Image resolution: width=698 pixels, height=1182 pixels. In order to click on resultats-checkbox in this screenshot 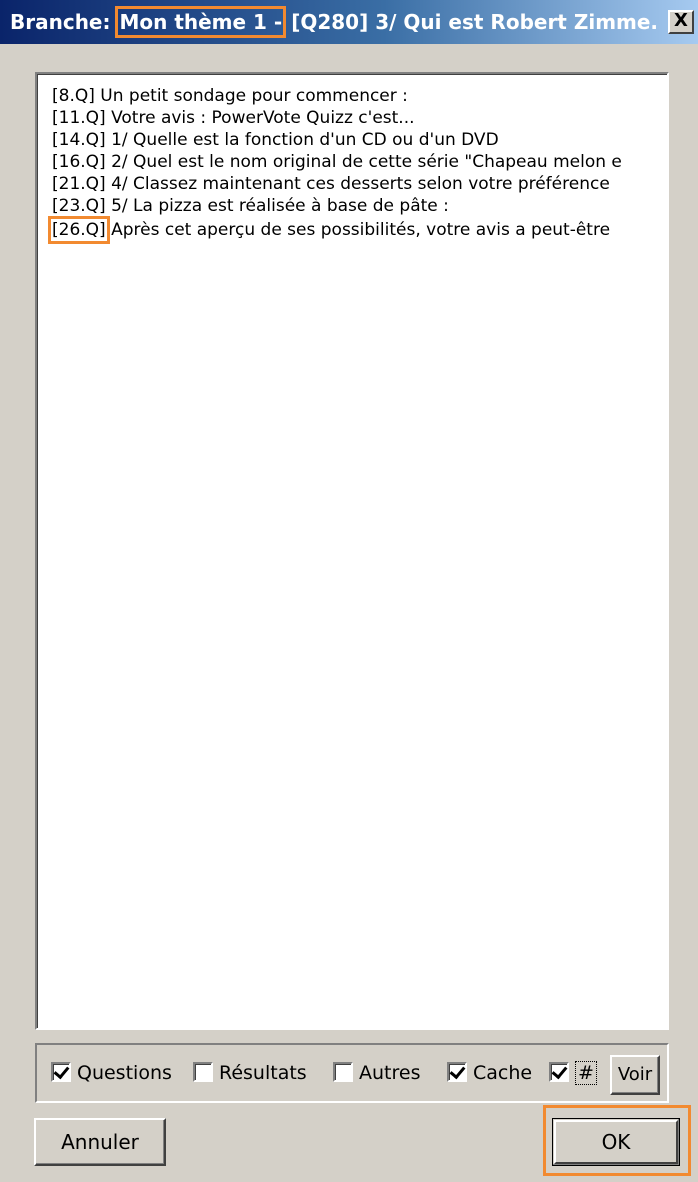, I will do `click(203, 1072)`.